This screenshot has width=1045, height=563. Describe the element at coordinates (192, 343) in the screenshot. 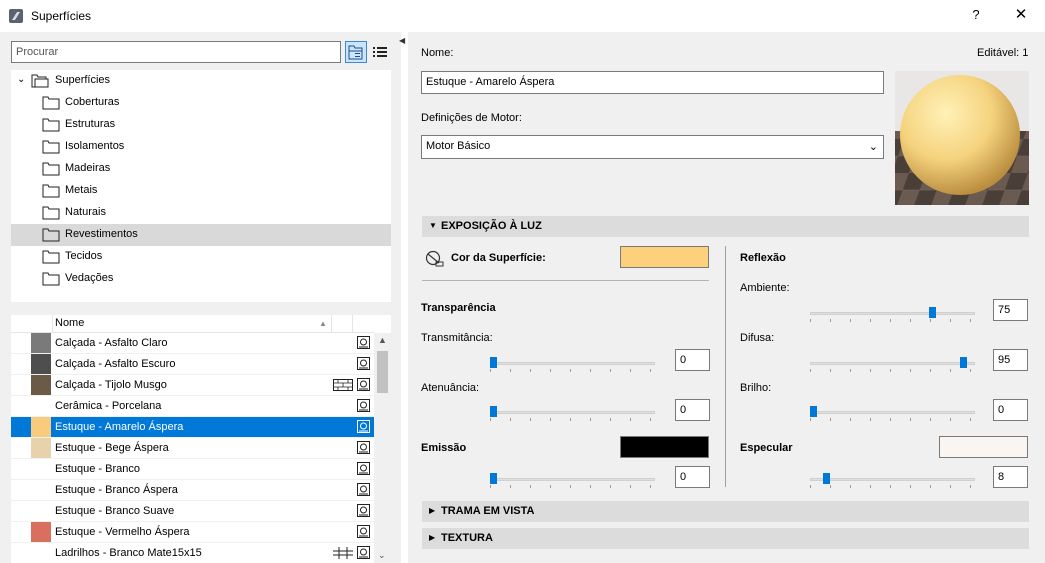

I see `list-item: Calçada - Asfalto Claro` at that location.